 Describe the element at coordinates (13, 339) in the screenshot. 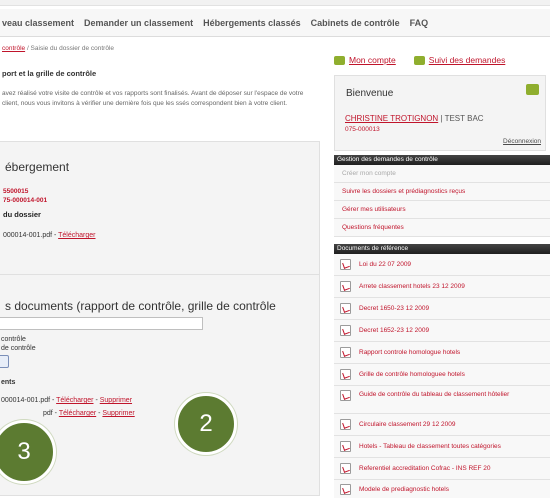

I see `doc-type-option-rapport: contrôle` at that location.